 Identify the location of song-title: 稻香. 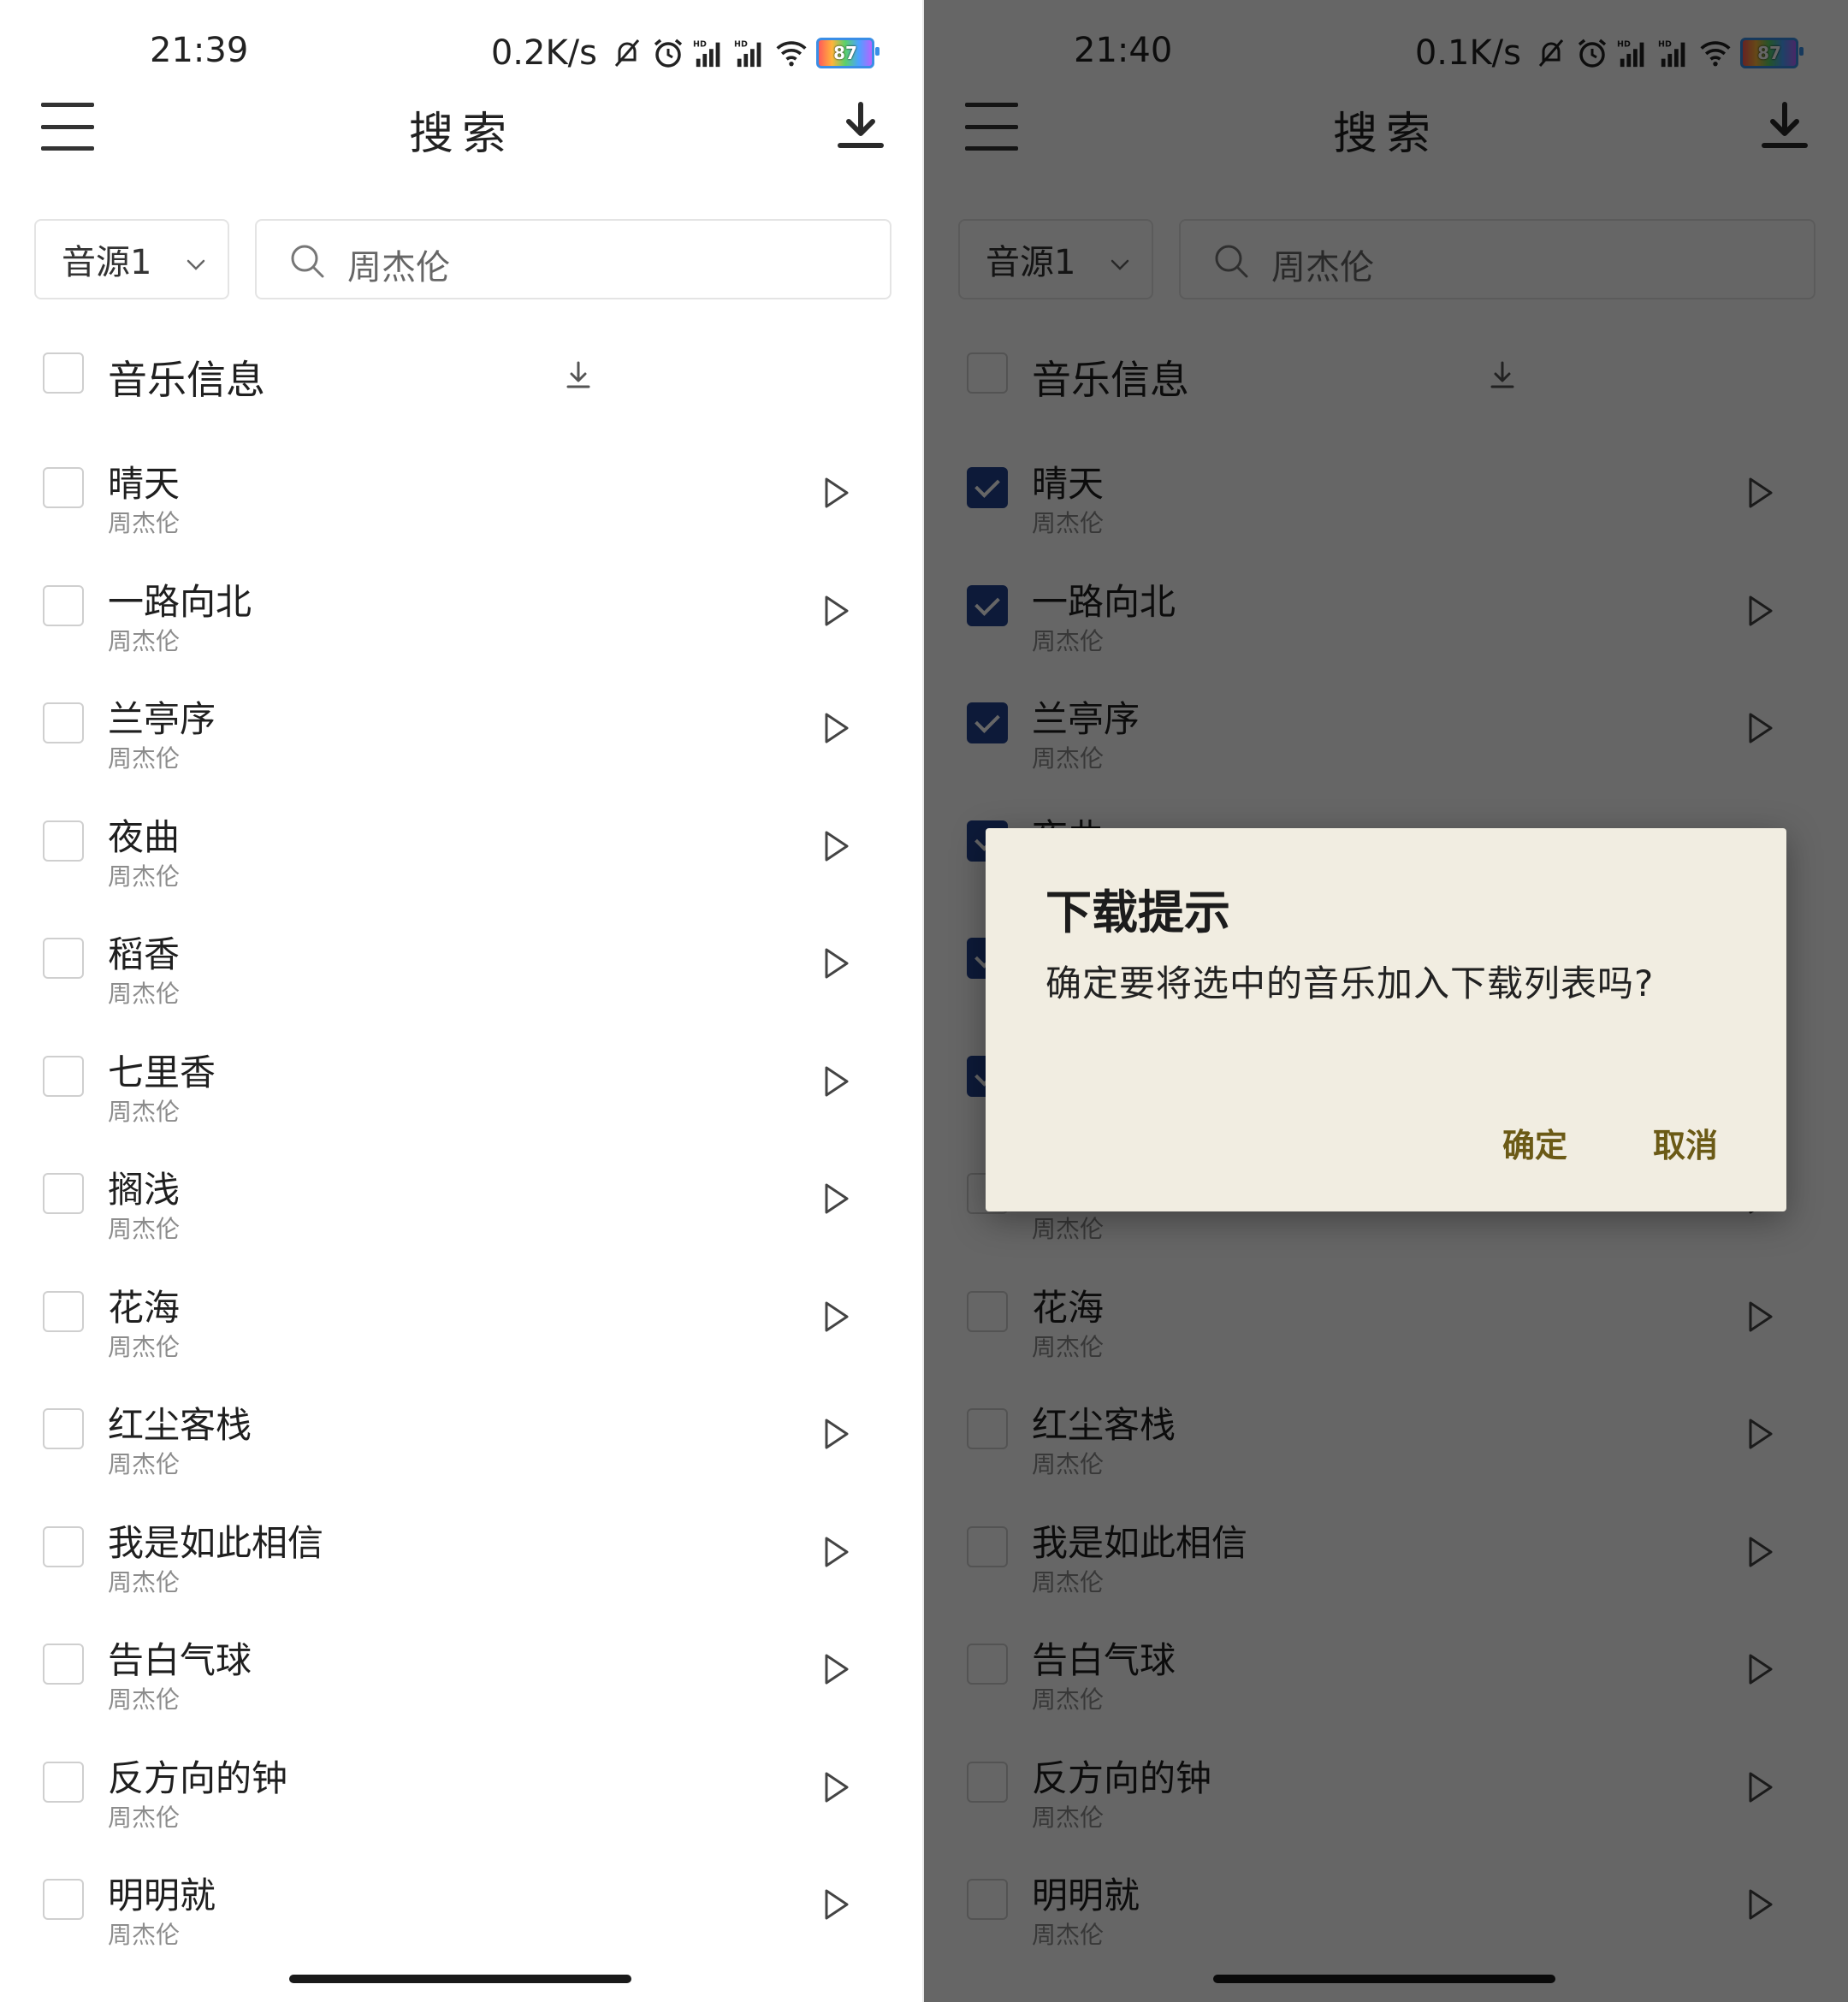
(144, 954).